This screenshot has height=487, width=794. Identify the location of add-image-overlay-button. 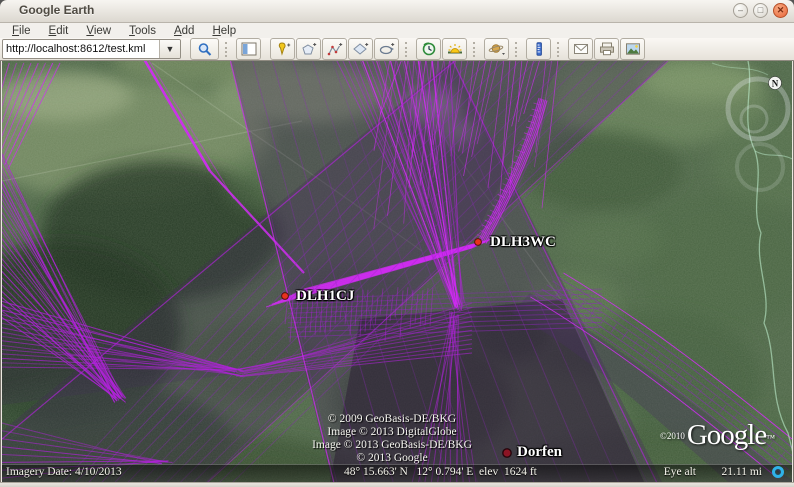
(360, 49).